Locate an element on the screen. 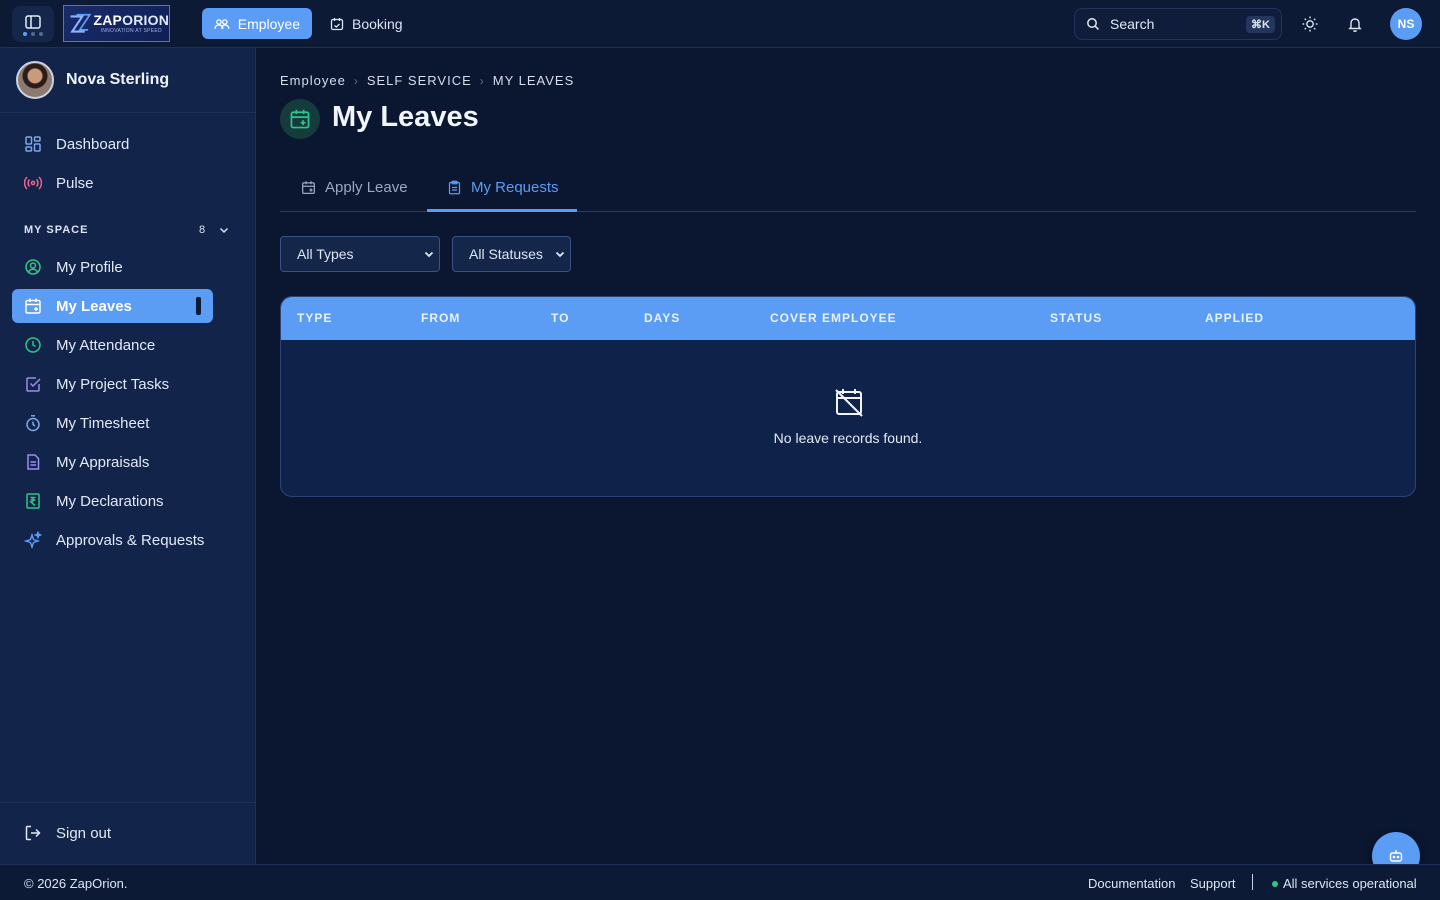 This screenshot has width=1440, height=900. documentation-link: Documentation is located at coordinates (1131, 883).